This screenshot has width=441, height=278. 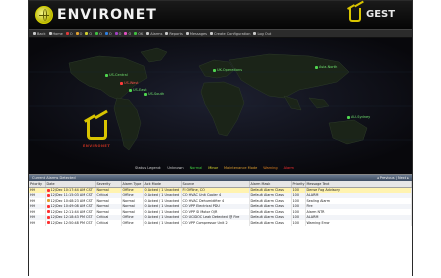 I want to click on gest-logo-icon, so click(x=355, y=15).